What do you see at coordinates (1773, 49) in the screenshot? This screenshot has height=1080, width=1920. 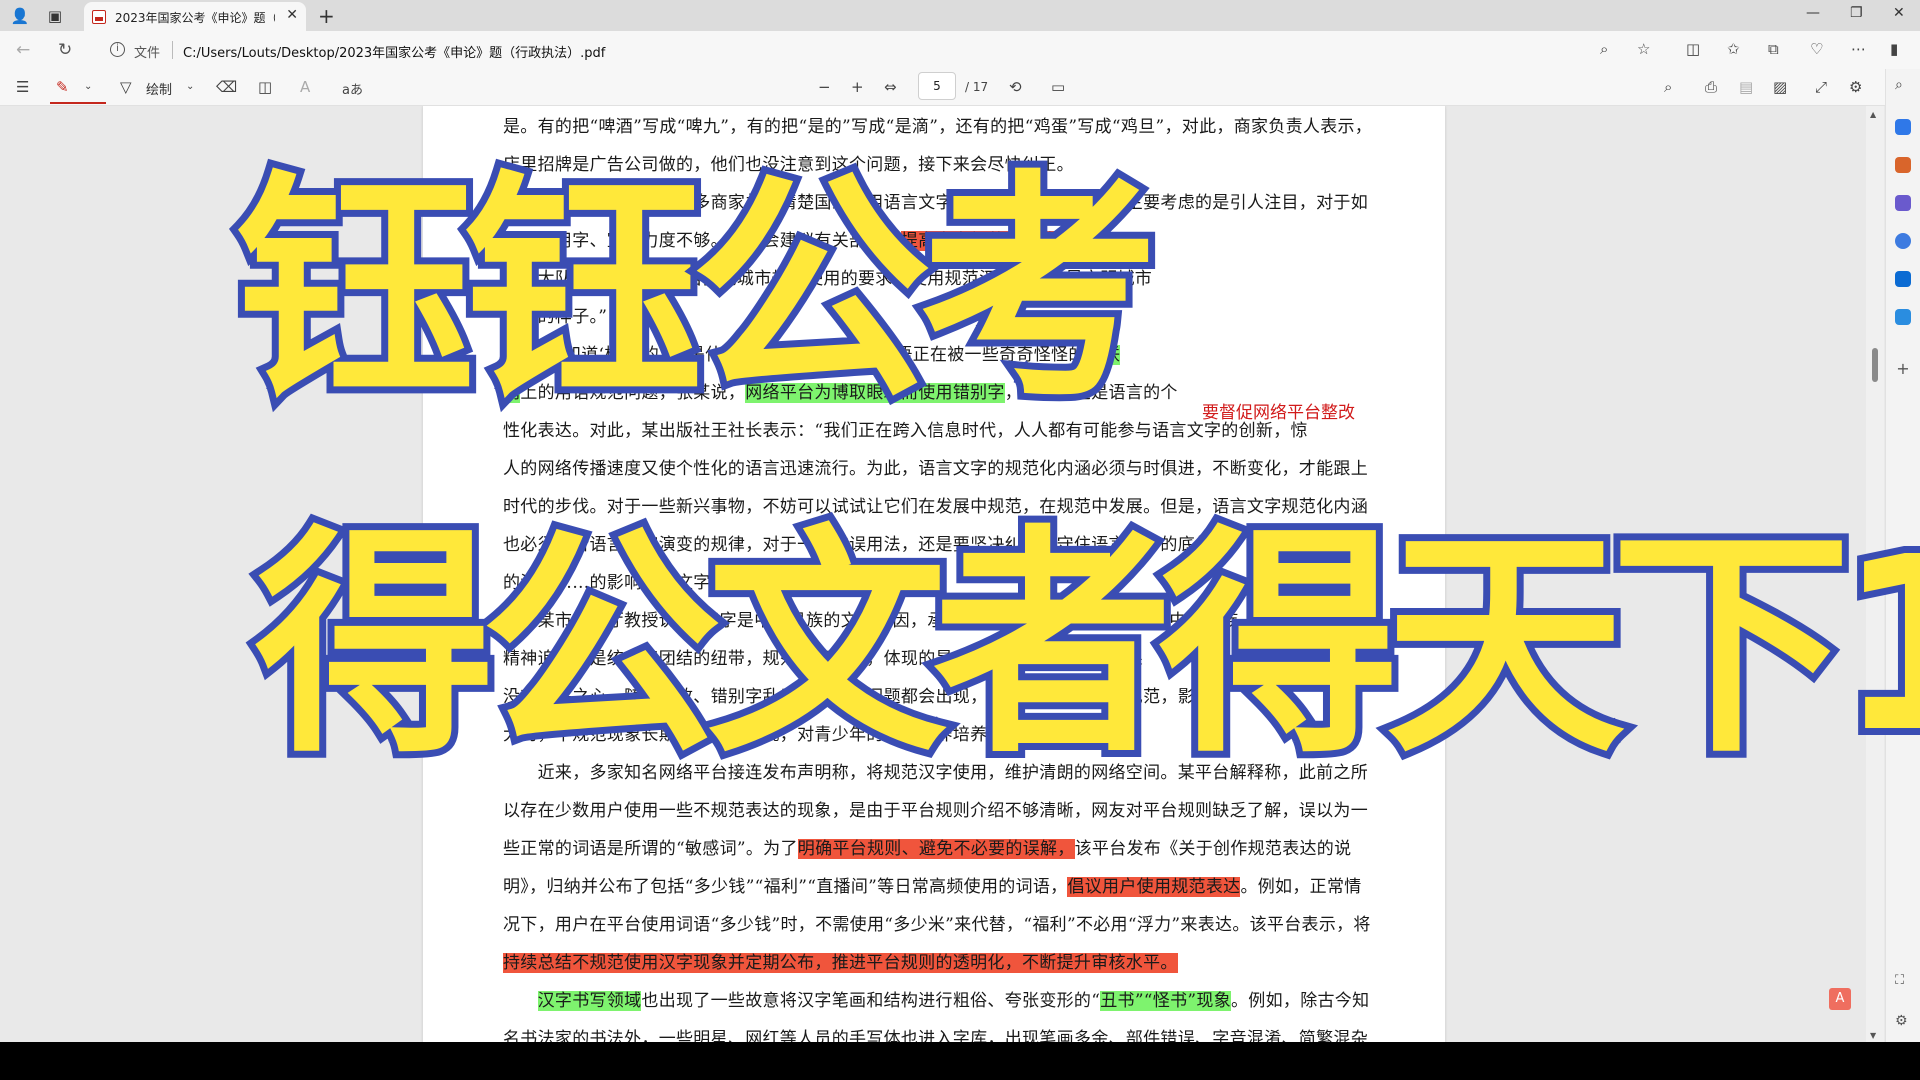 I see `collections-icon: ⧉` at bounding box center [1773, 49].